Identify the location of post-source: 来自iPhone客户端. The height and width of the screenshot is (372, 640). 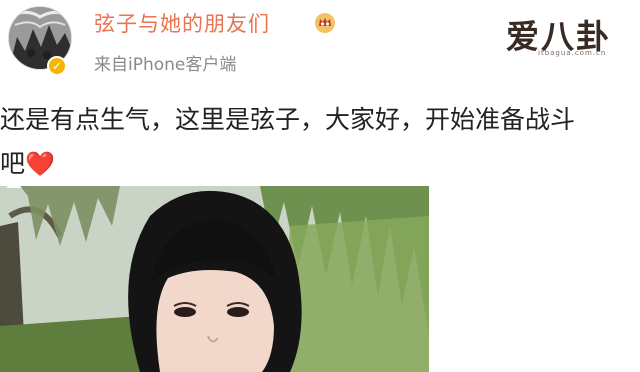
(165, 65).